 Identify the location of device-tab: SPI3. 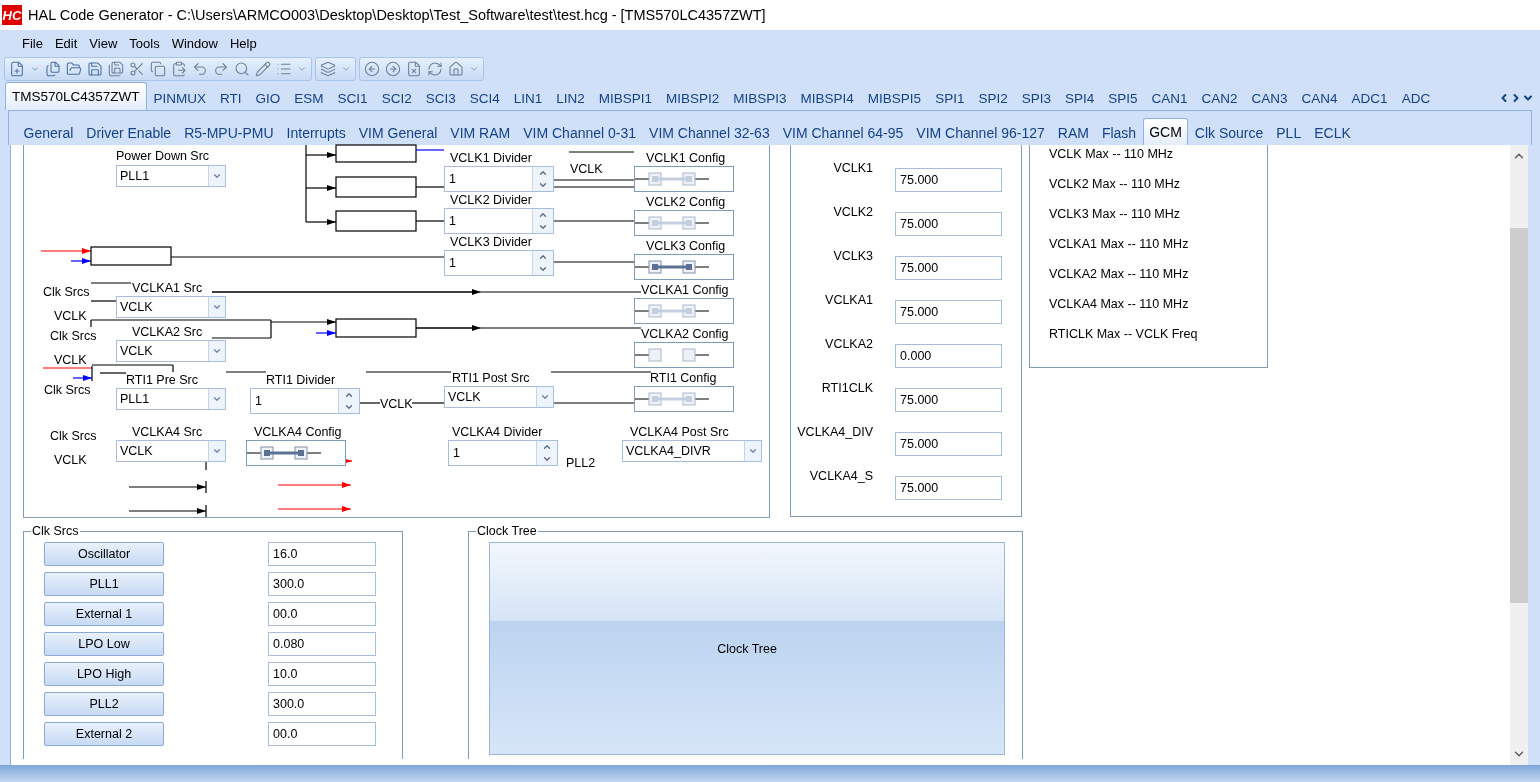
(1036, 97).